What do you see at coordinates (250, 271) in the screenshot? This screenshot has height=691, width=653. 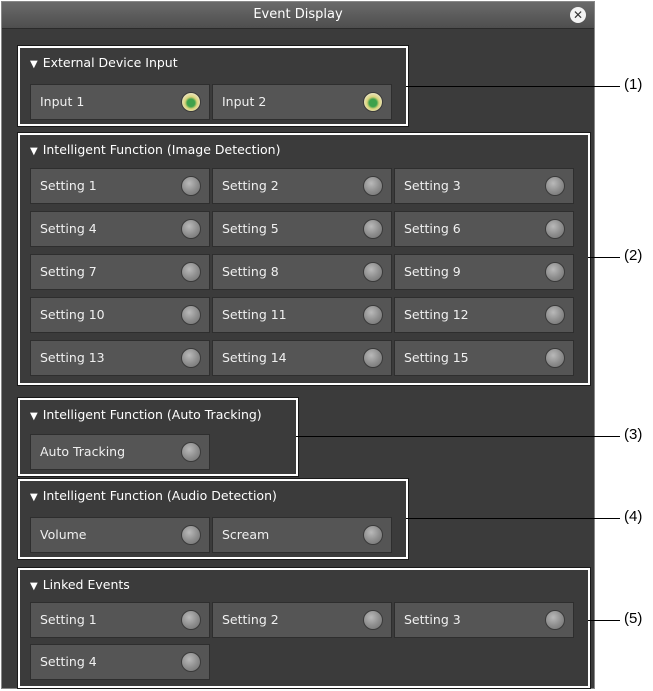 I see `event-label: Setting 8` at bounding box center [250, 271].